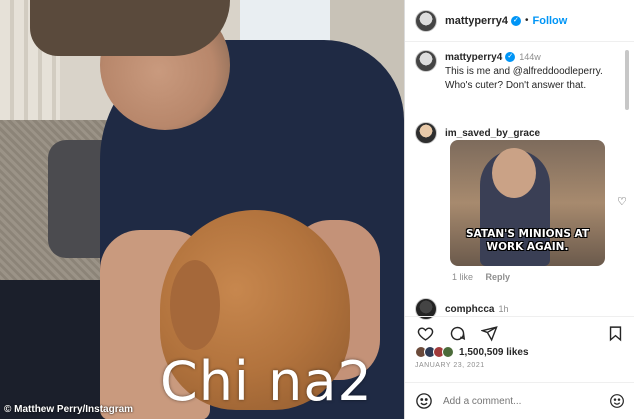 The image size is (634, 419). What do you see at coordinates (489, 334) in the screenshot?
I see `share-icon` at bounding box center [489, 334].